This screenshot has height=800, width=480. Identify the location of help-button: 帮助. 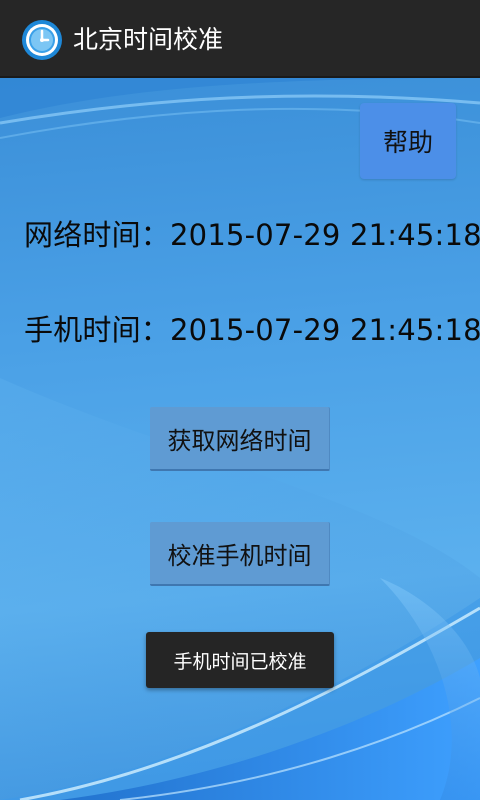
(408, 141).